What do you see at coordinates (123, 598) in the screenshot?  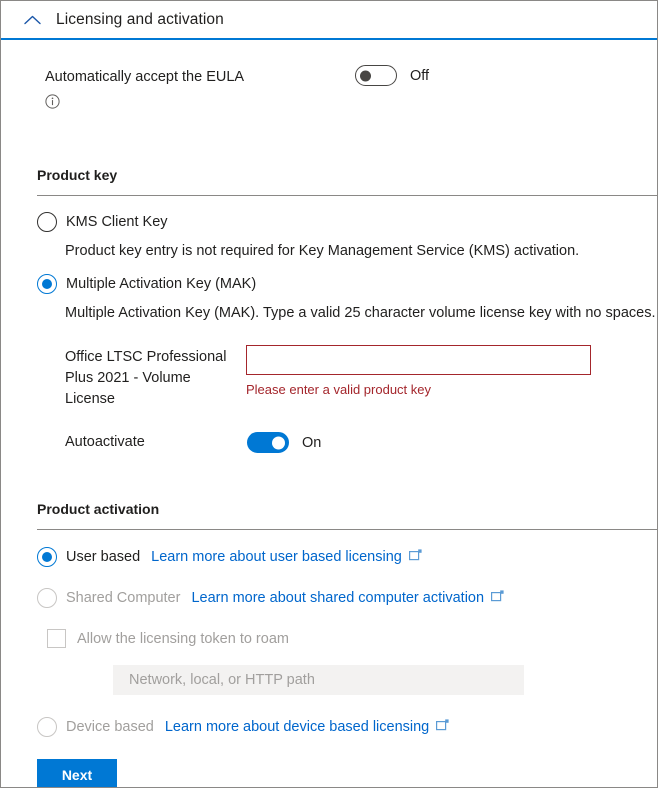 I see `radio-shared-computer-label: Shared Computer` at bounding box center [123, 598].